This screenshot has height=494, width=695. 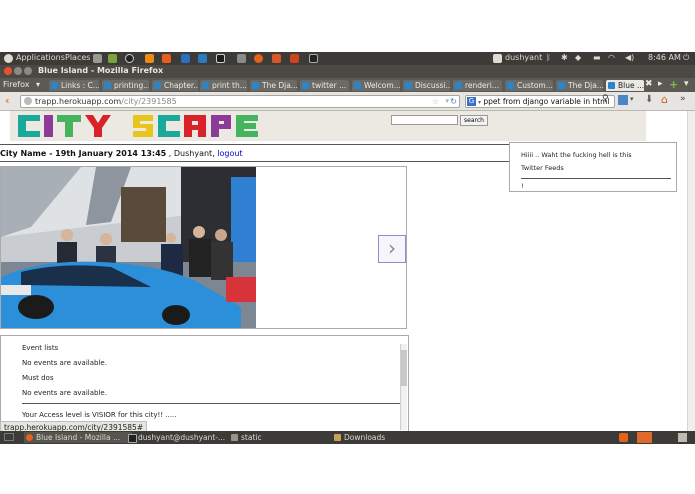 What do you see at coordinates (596, 178) in the screenshot?
I see `twitter-divider` at bounding box center [596, 178].